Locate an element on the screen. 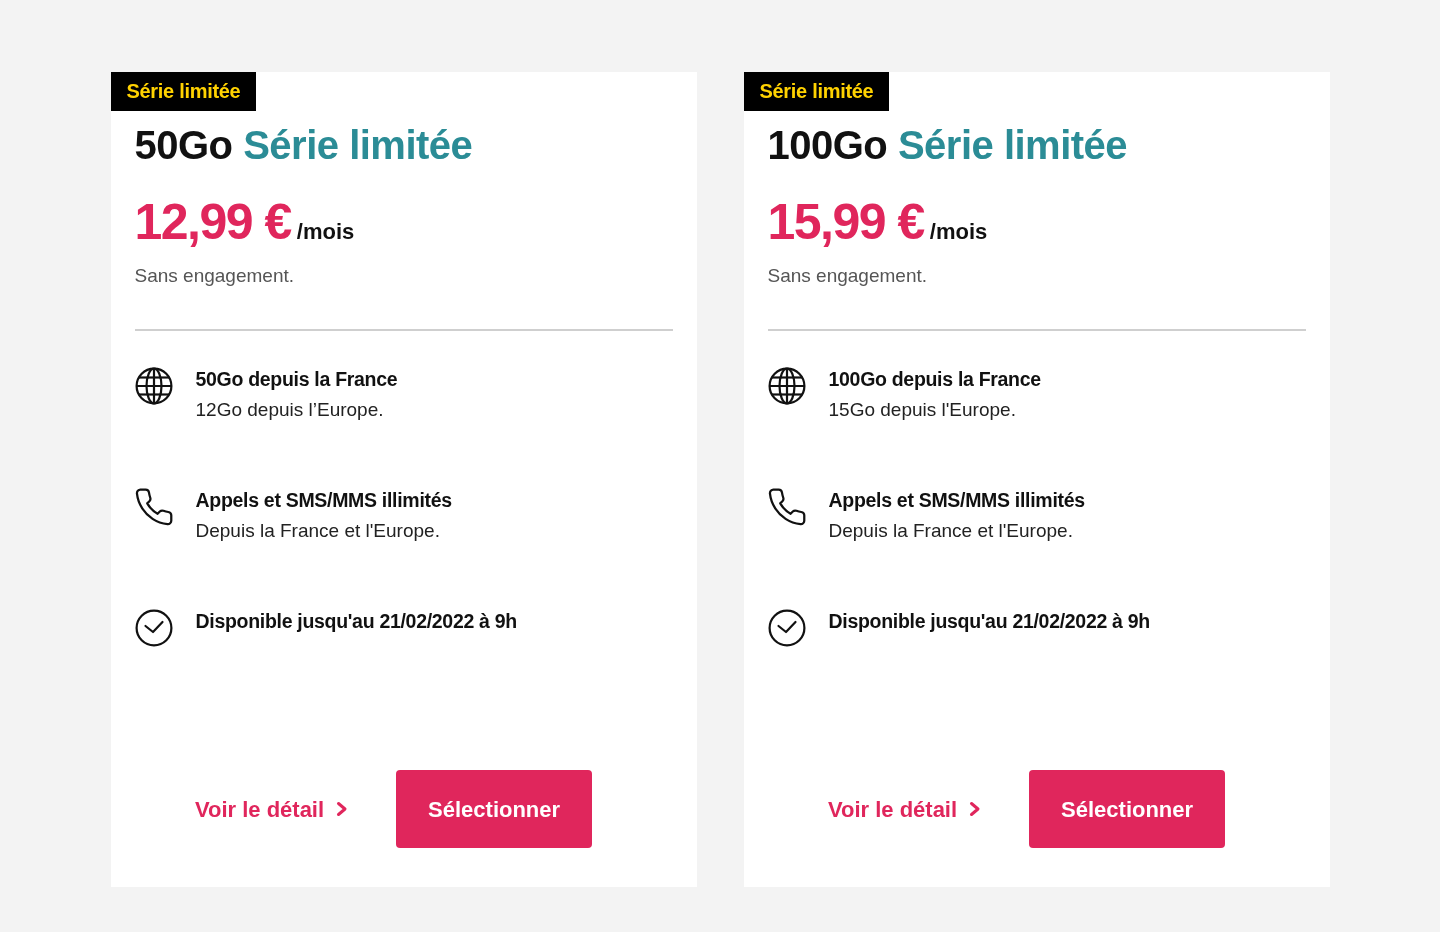  plan-data-title: 100Go is located at coordinates (827, 145).